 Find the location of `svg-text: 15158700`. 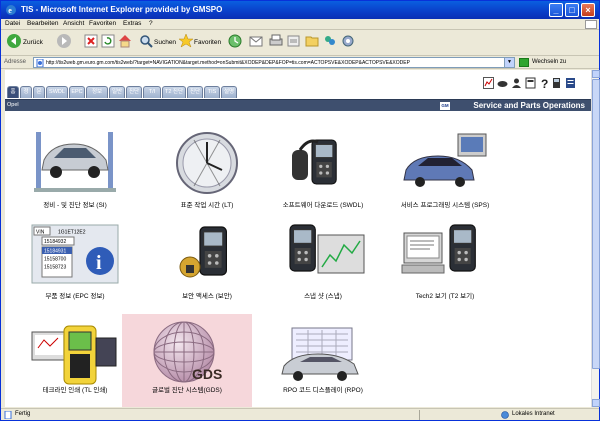

svg-text: 15158700 is located at coordinates (55, 260).